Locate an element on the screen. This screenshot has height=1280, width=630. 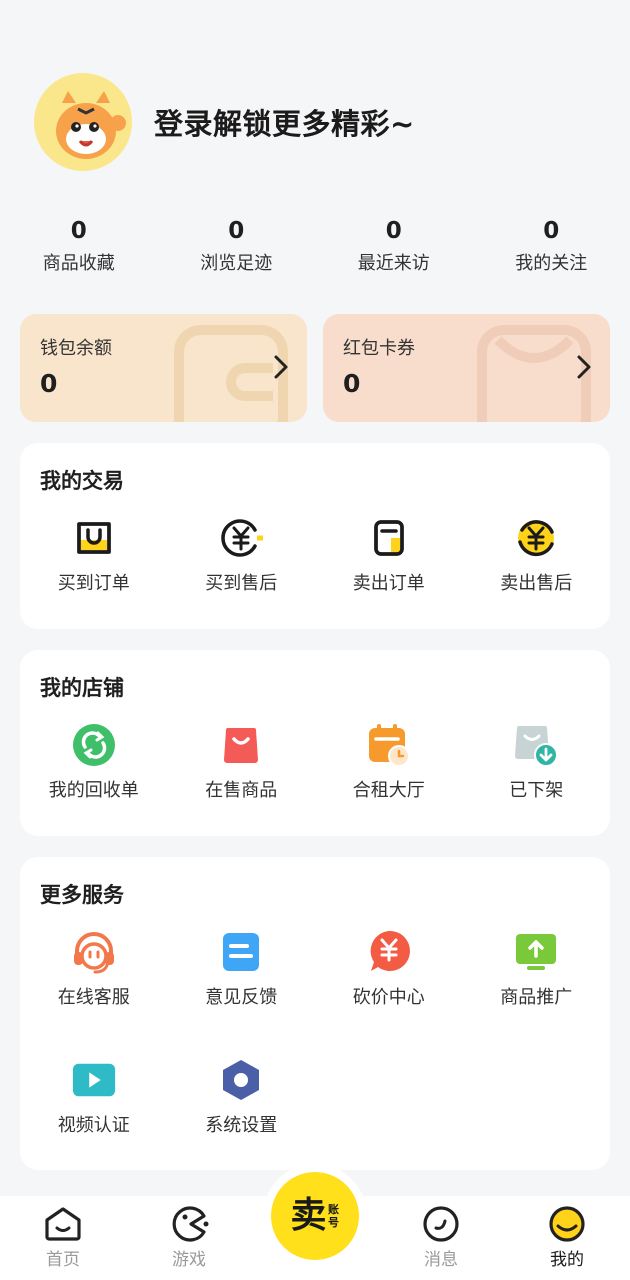
stat-recent-visitors: 0 最近来访 is located at coordinates (394, 246).